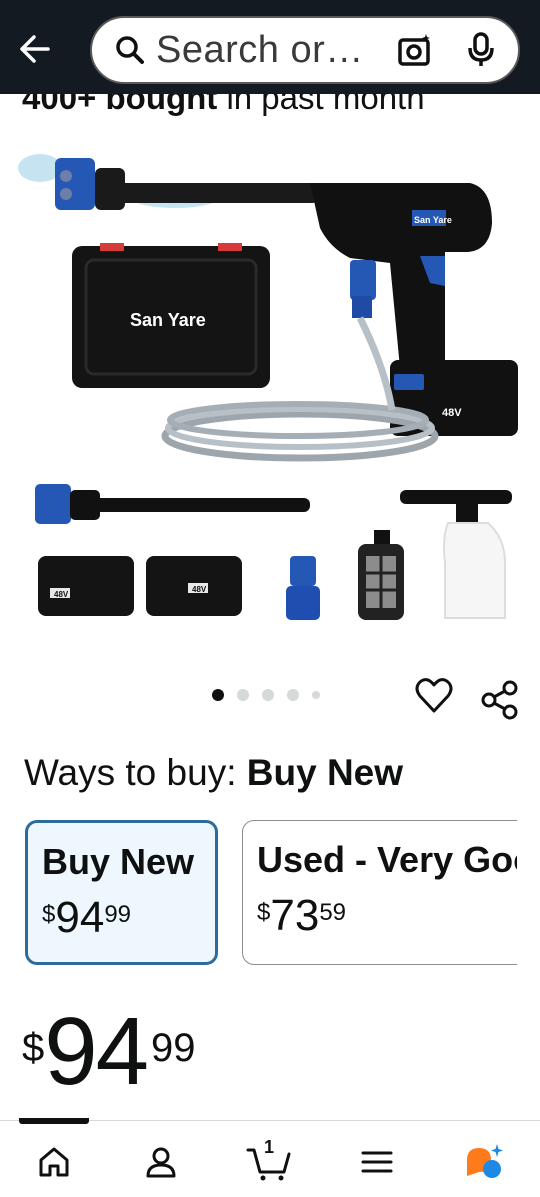 The width and height of the screenshot is (540, 1197). What do you see at coordinates (173, 1048) in the screenshot?
I see `price-fraction: 99` at bounding box center [173, 1048].